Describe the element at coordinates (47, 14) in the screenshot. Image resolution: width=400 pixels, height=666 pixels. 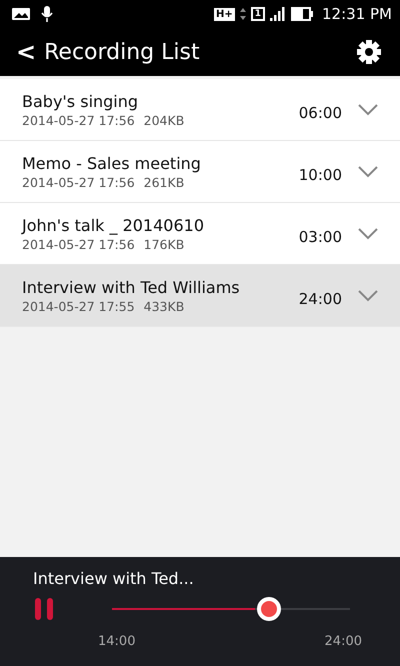
I see `microphone-icon` at that location.